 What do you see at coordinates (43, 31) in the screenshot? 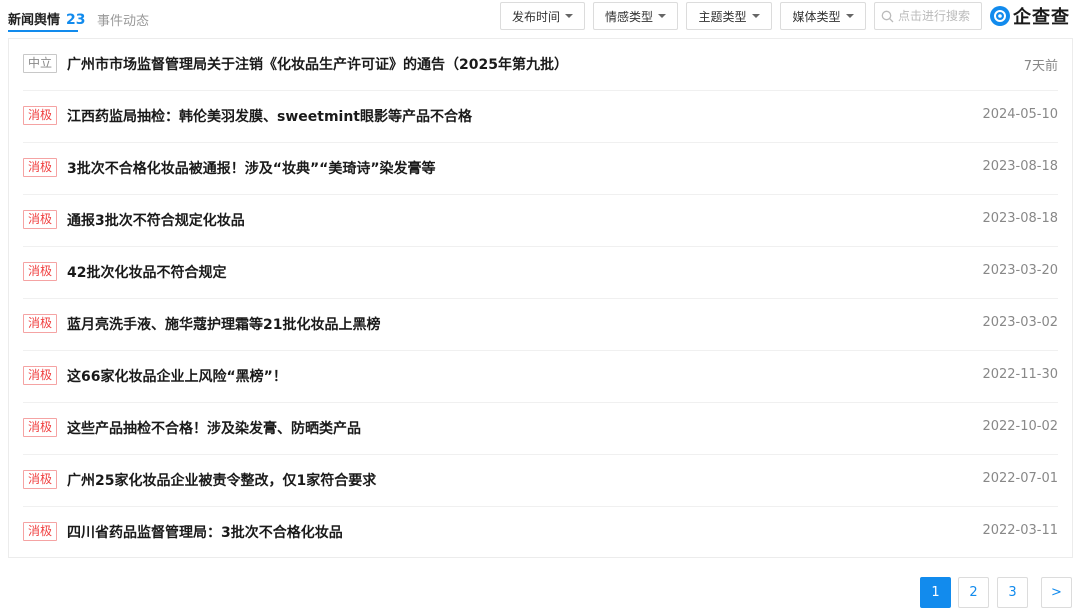
I see `active-tab-indicator` at bounding box center [43, 31].